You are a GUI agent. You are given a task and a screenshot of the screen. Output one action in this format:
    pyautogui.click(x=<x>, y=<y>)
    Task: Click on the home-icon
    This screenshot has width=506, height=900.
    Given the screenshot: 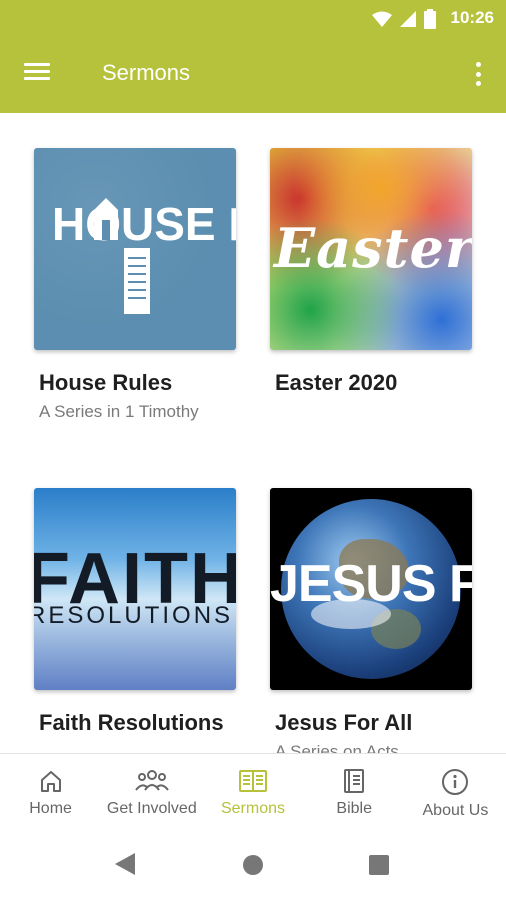 What is the action you would take?
    pyautogui.click(x=50, y=781)
    